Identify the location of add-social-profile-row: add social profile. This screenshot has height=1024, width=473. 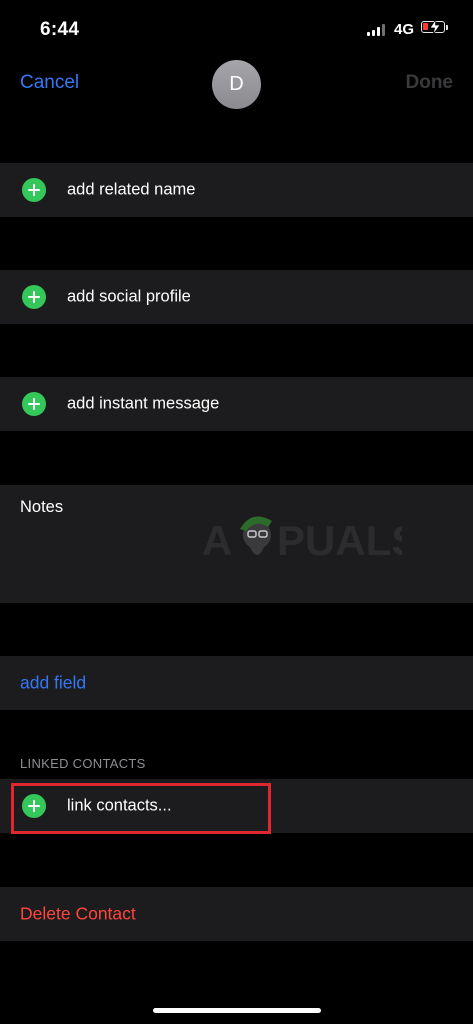
(236, 297).